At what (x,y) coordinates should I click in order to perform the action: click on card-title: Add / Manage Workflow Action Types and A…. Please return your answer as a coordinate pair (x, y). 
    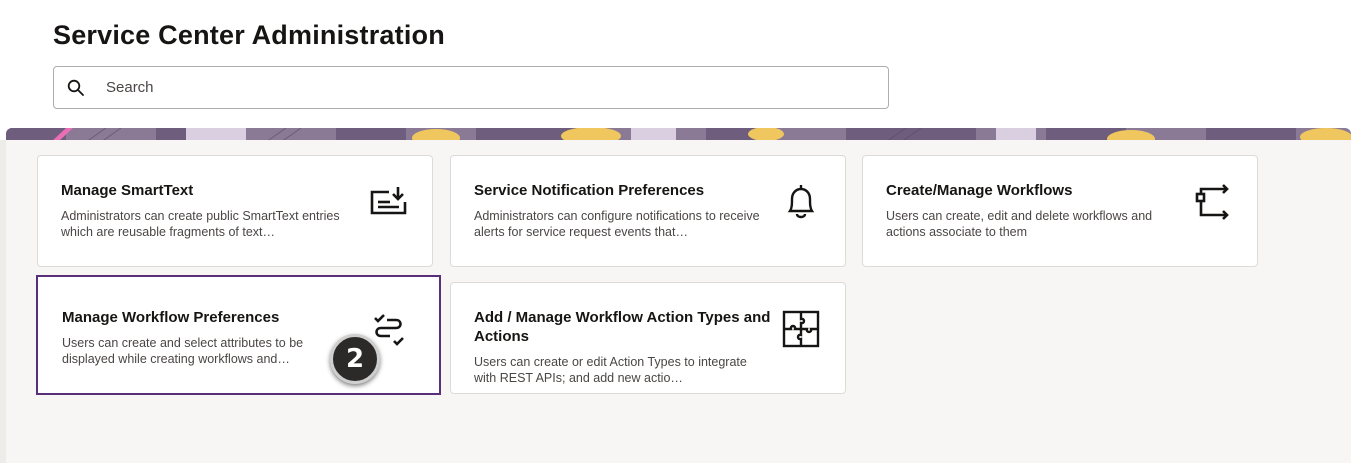
    Looking at the image, I should click on (622, 327).